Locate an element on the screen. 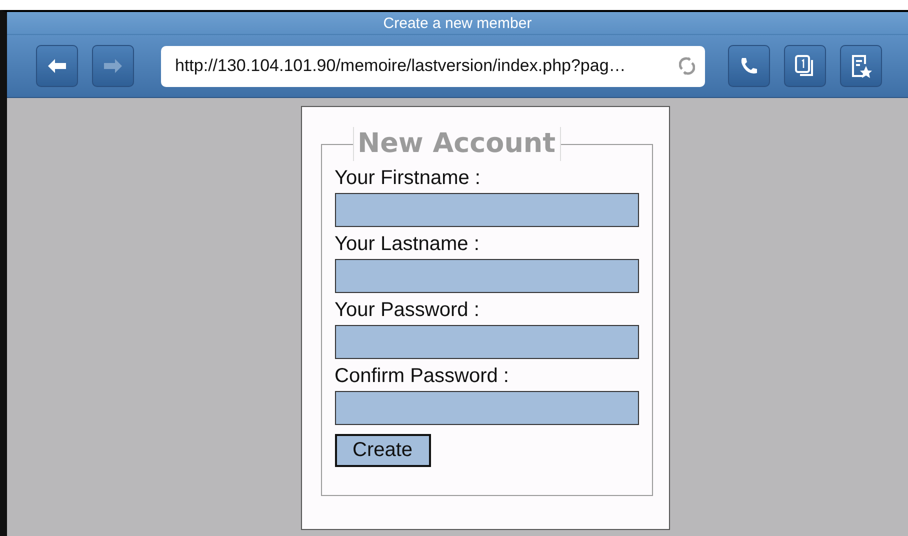 Image resolution: width=908 pixels, height=536 pixels. window-title: Create a new member is located at coordinates (457, 23).